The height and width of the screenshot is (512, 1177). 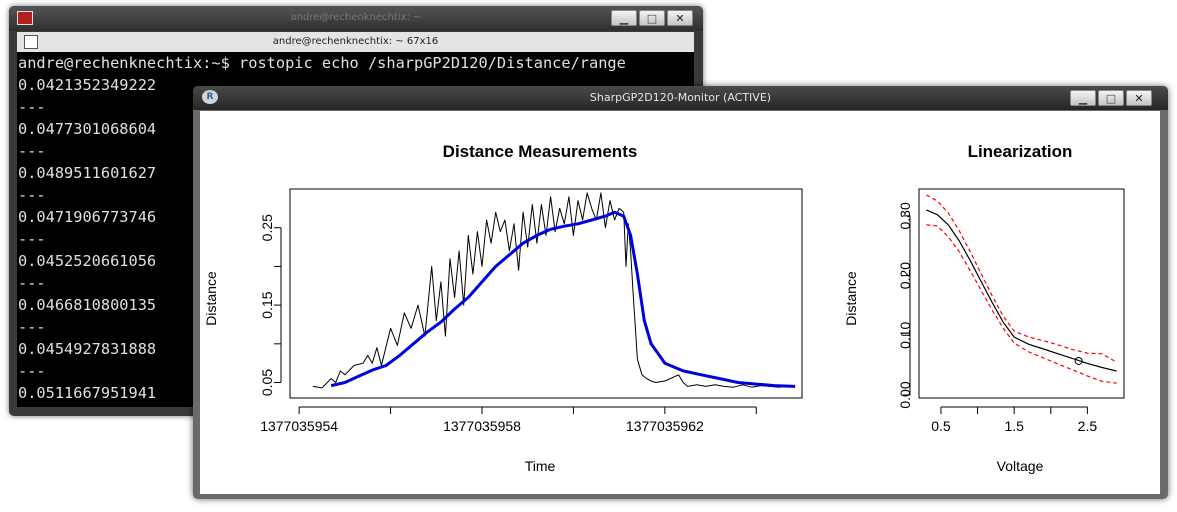 What do you see at coordinates (87, 85) in the screenshot?
I see `terminal-output-value: 0.0421352349222` at bounding box center [87, 85].